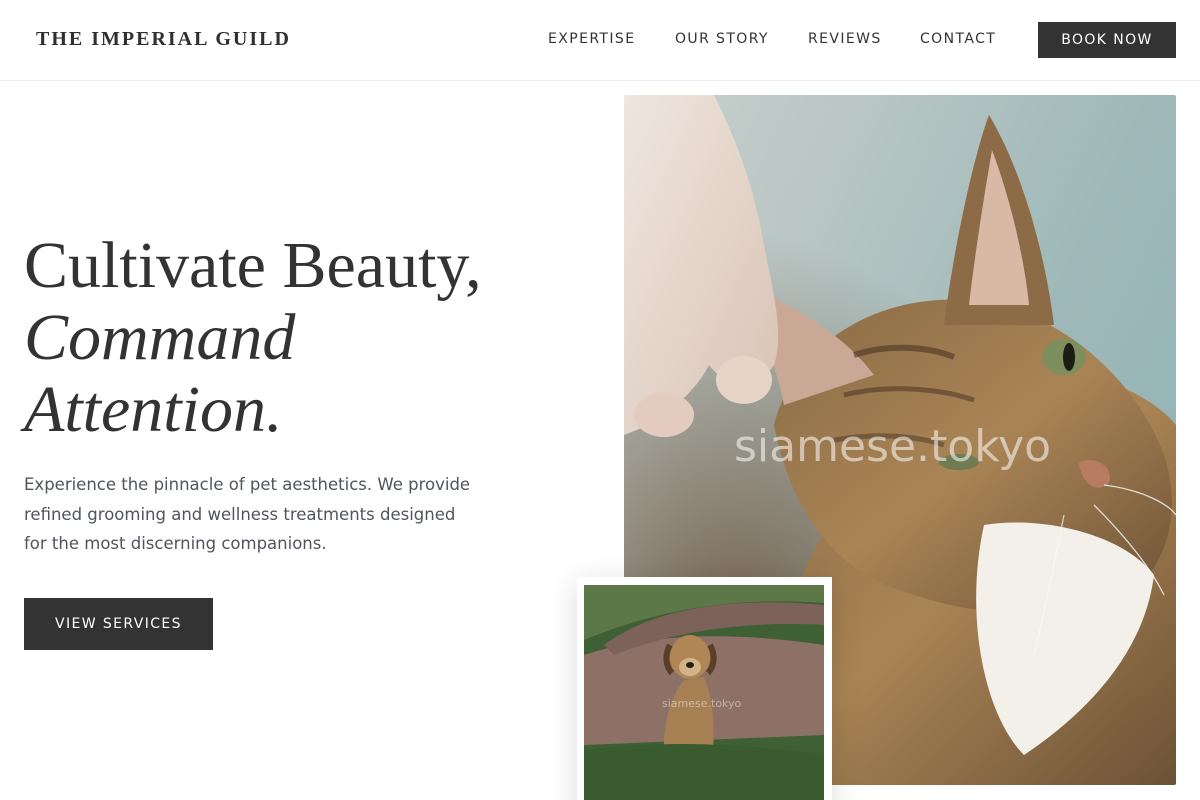  I want to click on hero-title-line-3: Attention., so click(153, 409).